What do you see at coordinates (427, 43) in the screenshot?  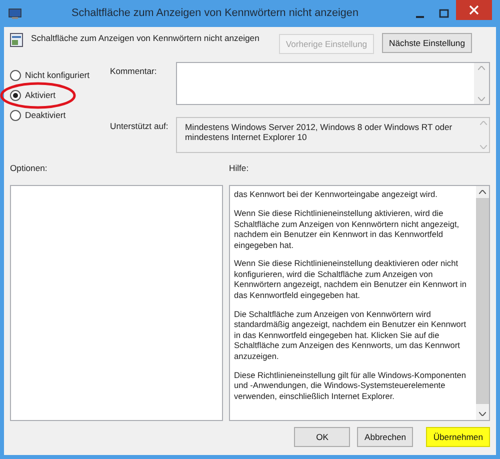 I see `nav-button: Nächste Einstellung` at bounding box center [427, 43].